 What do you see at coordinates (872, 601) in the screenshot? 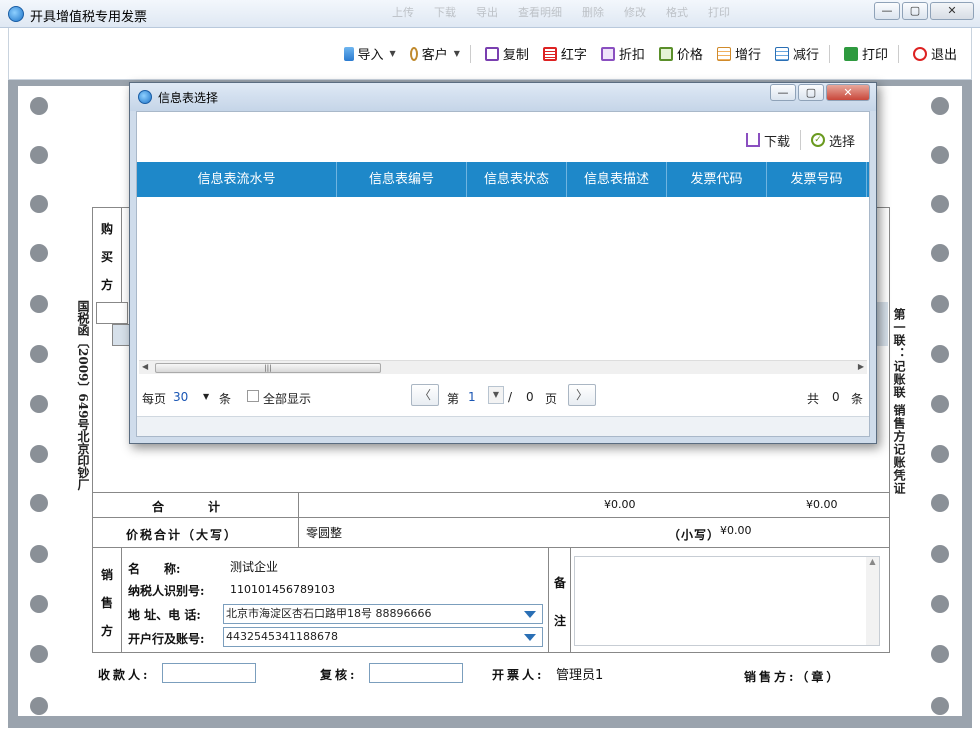
I see `remark-scrollbar: ▲` at bounding box center [872, 601].